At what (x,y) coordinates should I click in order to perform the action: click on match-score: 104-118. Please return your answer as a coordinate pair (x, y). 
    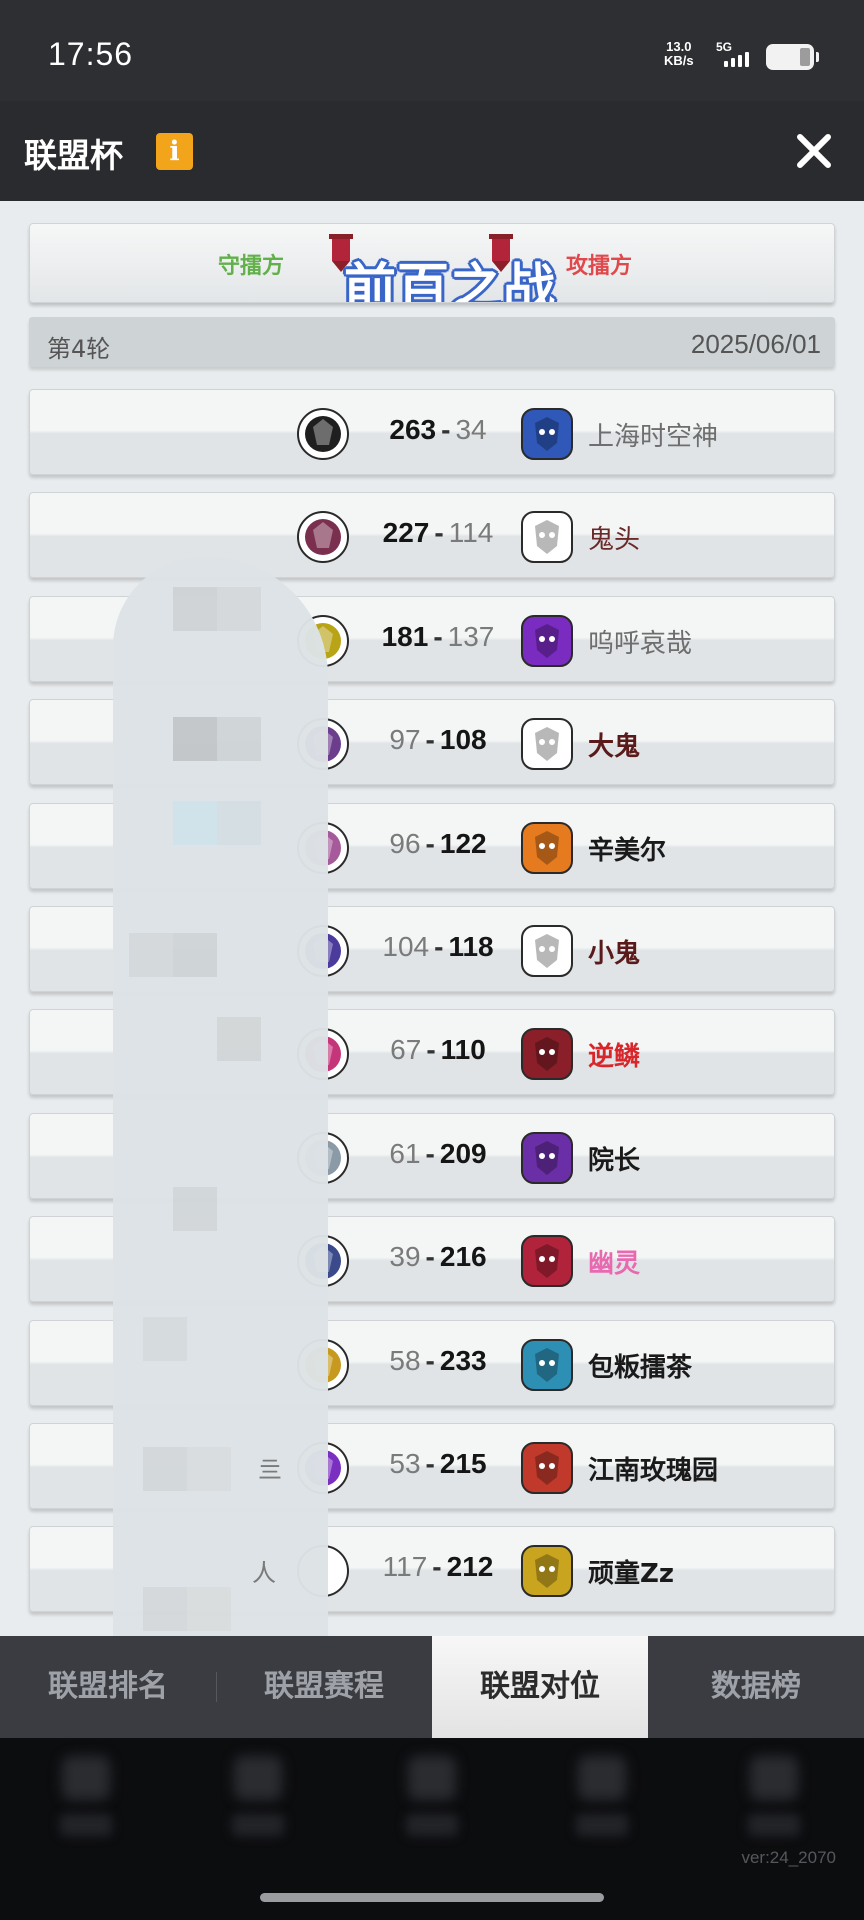
    Looking at the image, I should click on (438, 946).